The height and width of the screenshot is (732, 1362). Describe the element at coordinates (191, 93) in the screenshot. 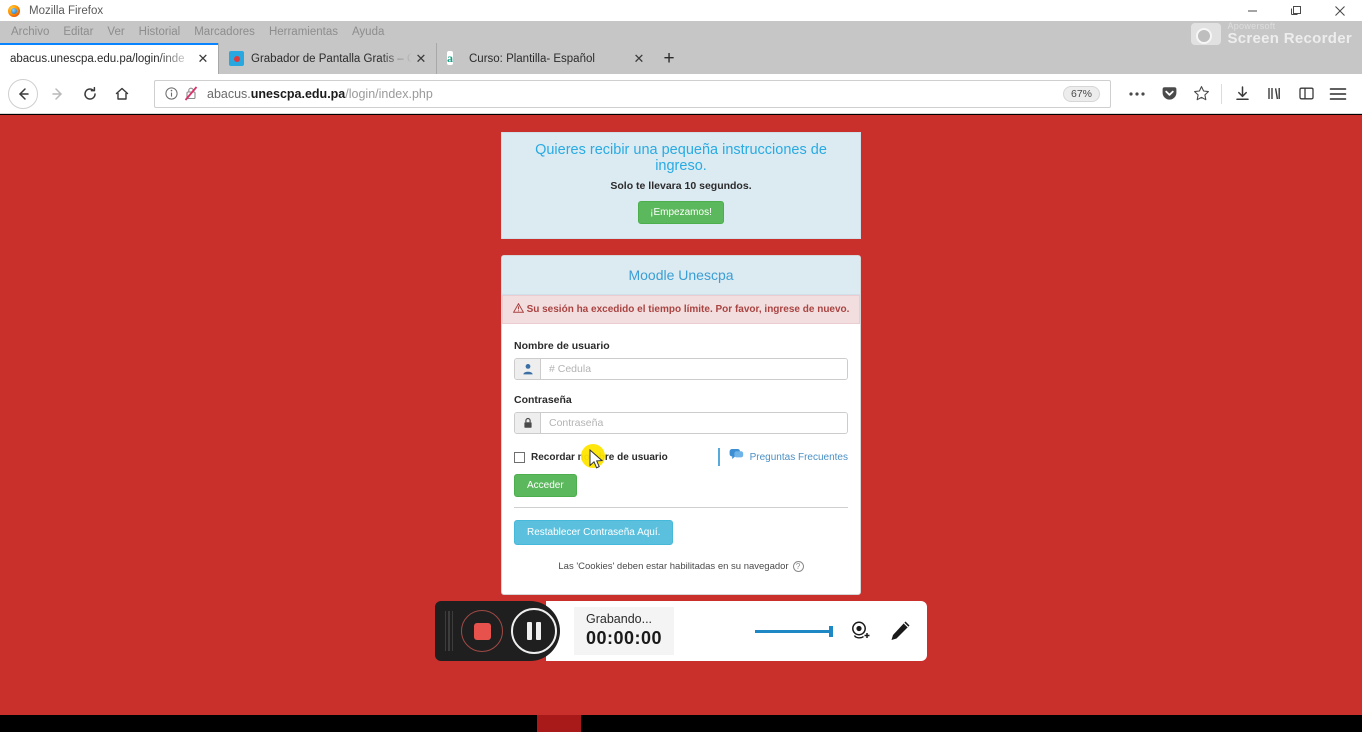

I see `crossed-lock-icon` at that location.